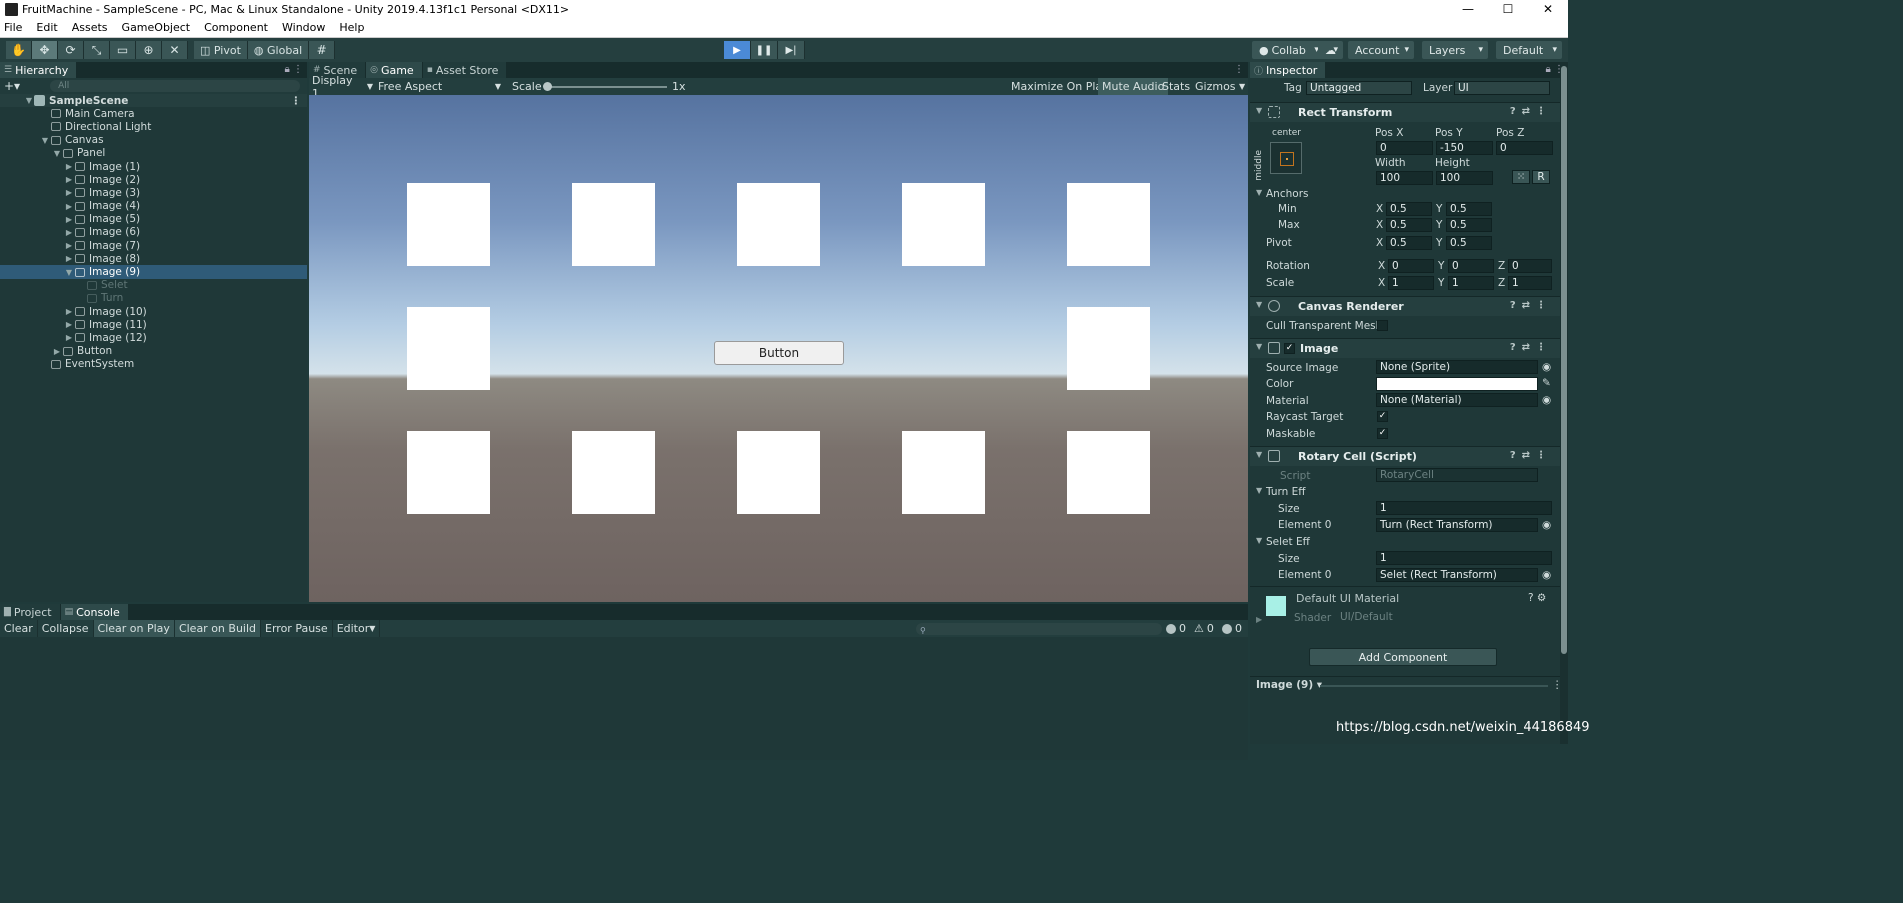 Image resolution: width=1903 pixels, height=903 pixels. I want to click on minimize-icon: —, so click(1468, 9).